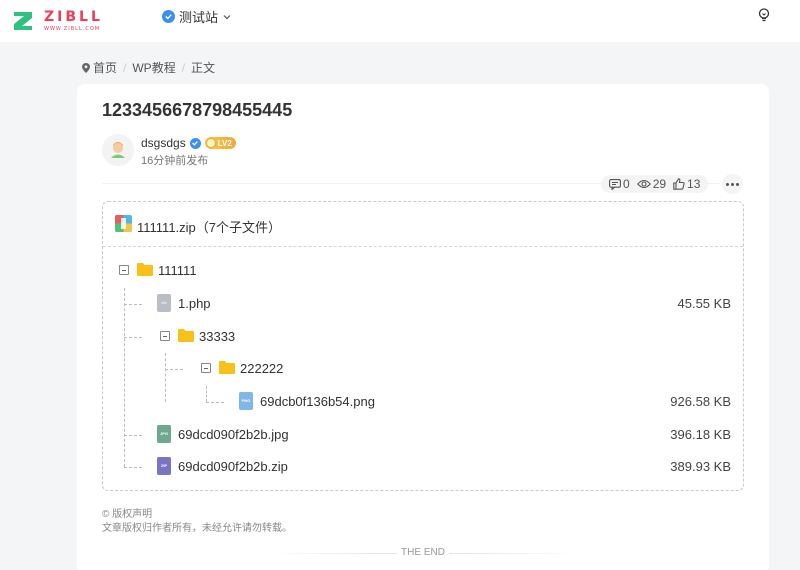 Image resolution: width=800 pixels, height=570 pixels. Describe the element at coordinates (400, 21) in the screenshot. I see `top-navbar: ZIBLL WWW.ZIBLL.COM 测试站` at that location.